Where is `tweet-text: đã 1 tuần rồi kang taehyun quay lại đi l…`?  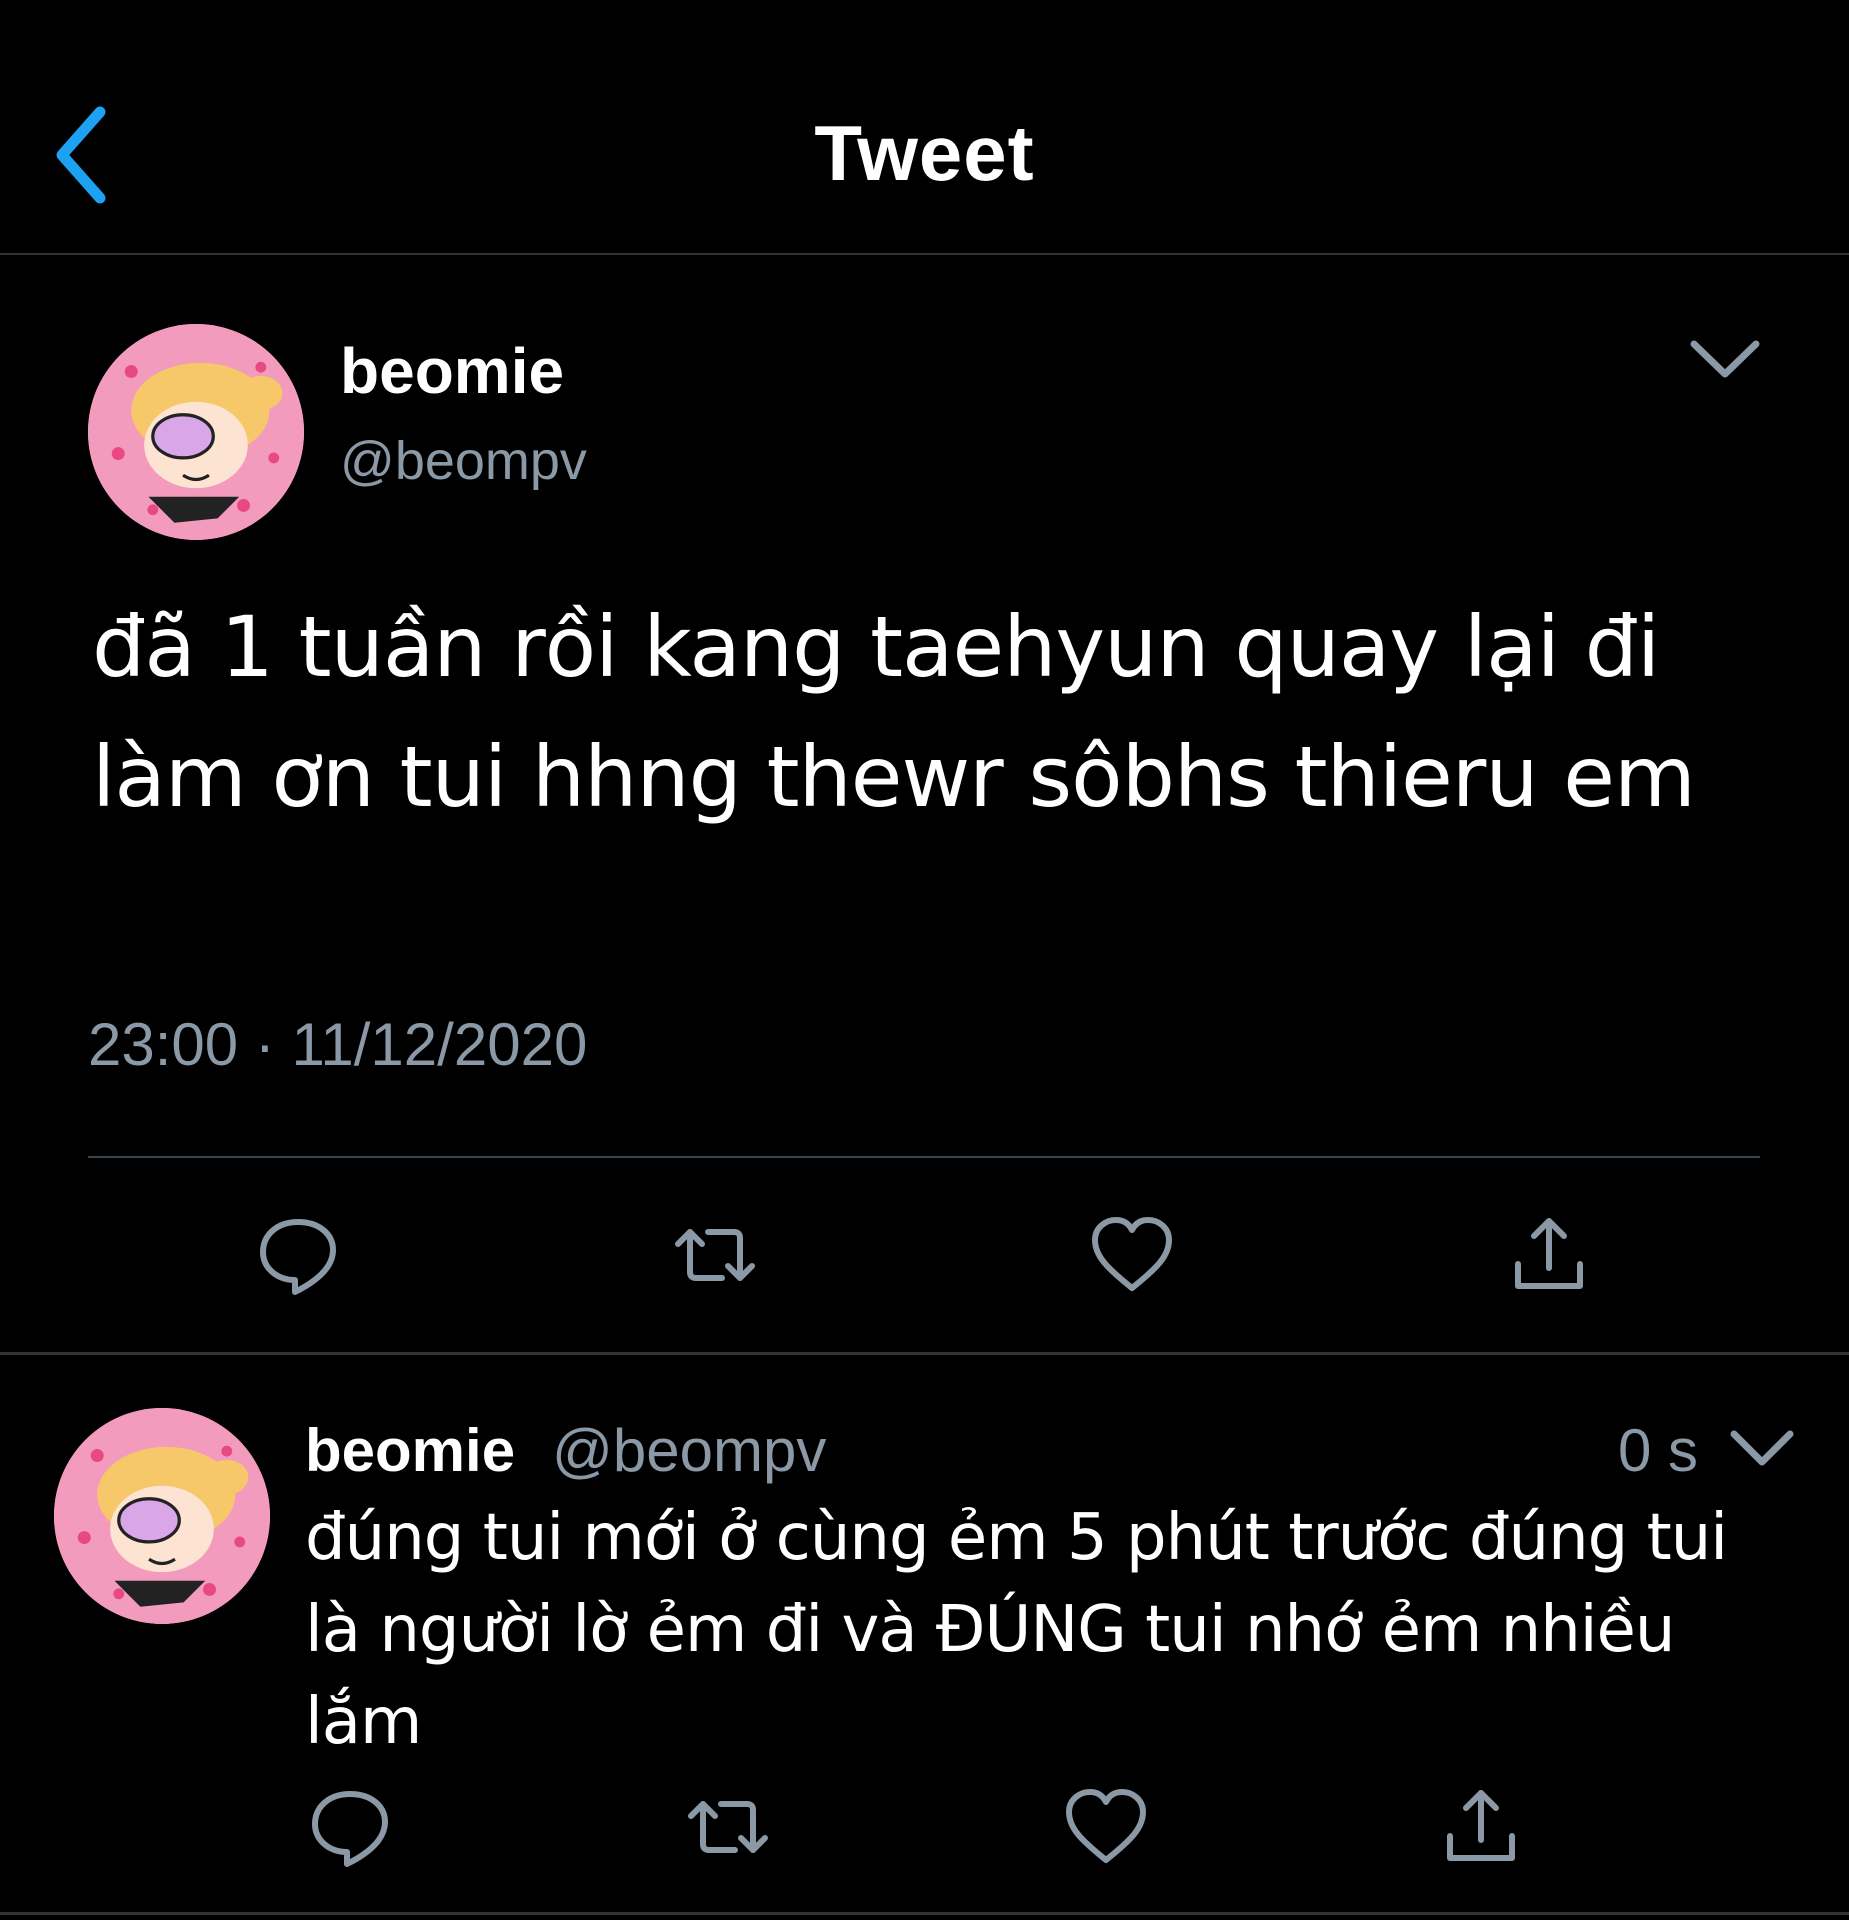
tweet-text: đã 1 tuần rồi kang taehyun quay lại đi l… is located at coordinates (894, 712).